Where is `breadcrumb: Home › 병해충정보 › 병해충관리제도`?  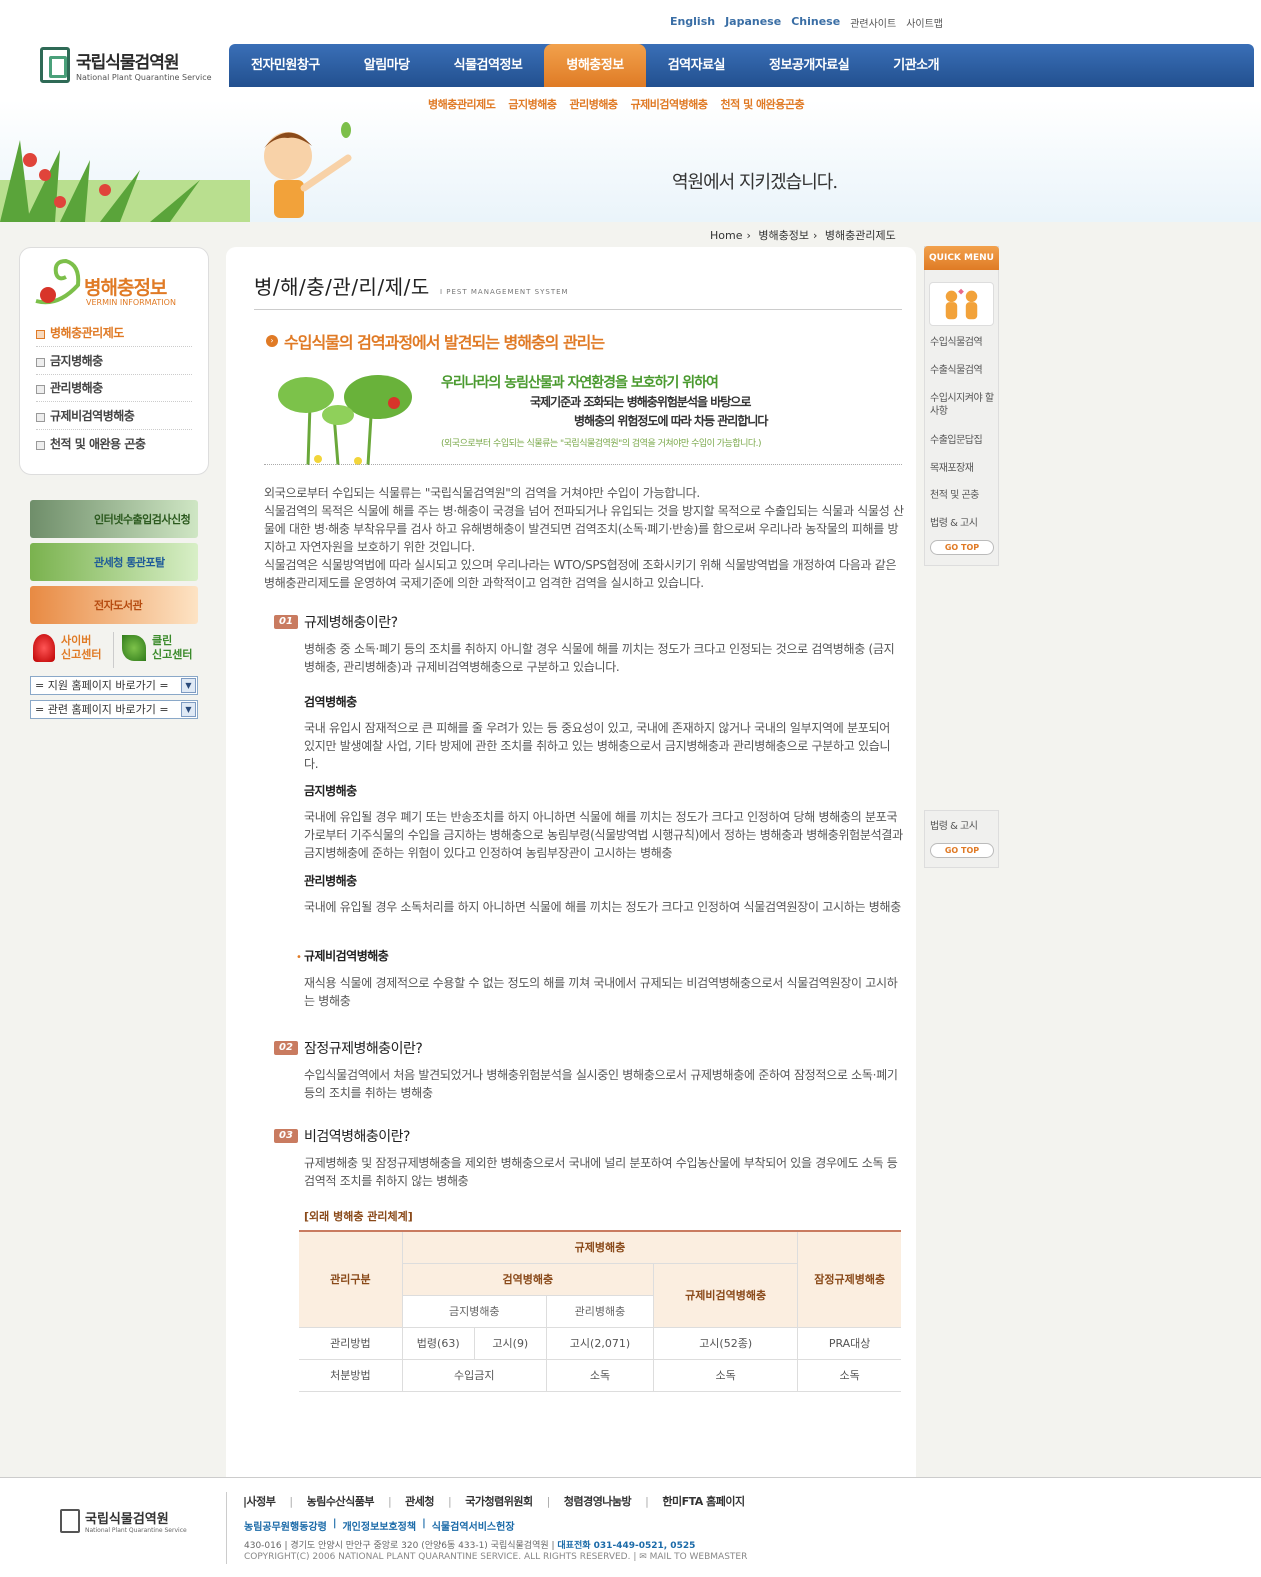
breadcrumb: Home › 병해충정보 › 병해충관리제도 is located at coordinates (805, 235).